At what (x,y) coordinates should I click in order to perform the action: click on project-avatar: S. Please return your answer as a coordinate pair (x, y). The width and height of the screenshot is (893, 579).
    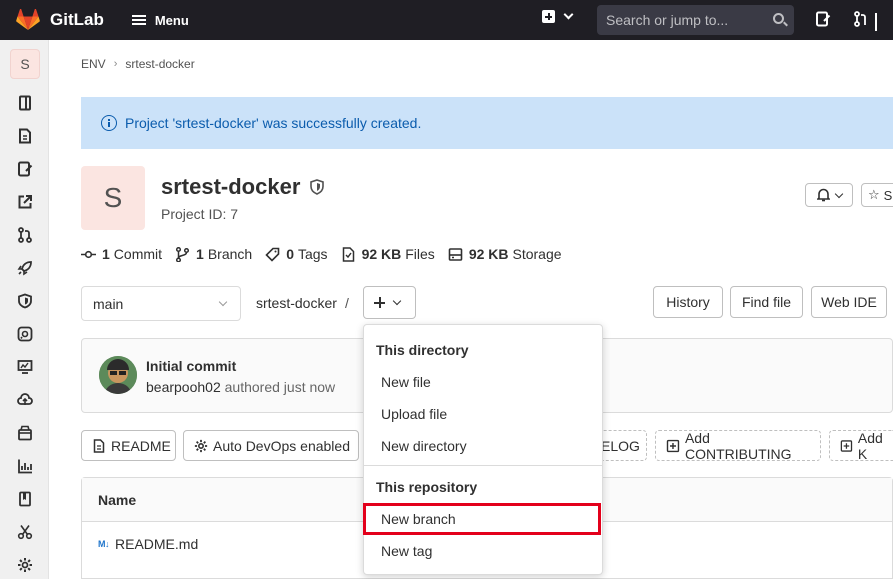
    Looking at the image, I should click on (113, 198).